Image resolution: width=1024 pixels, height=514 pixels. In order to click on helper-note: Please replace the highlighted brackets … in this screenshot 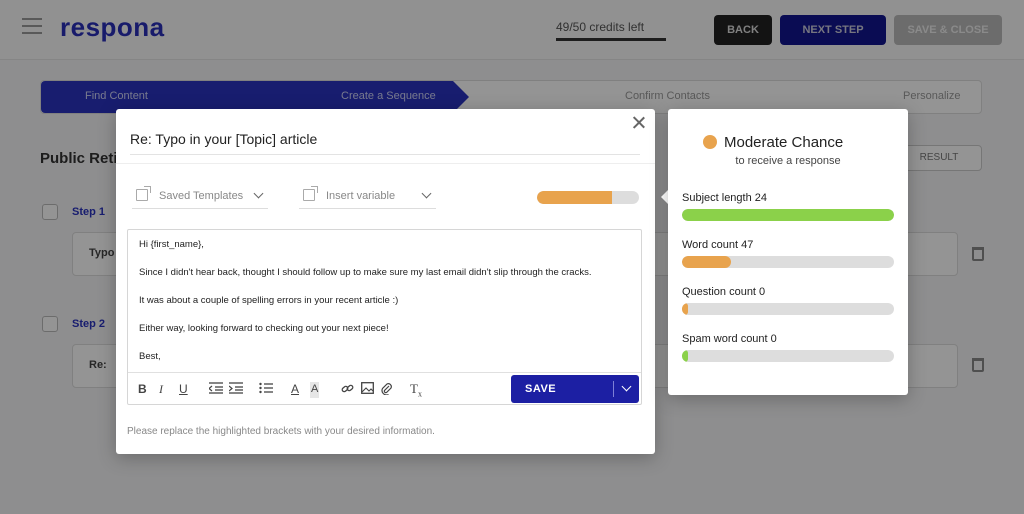, I will do `click(281, 431)`.